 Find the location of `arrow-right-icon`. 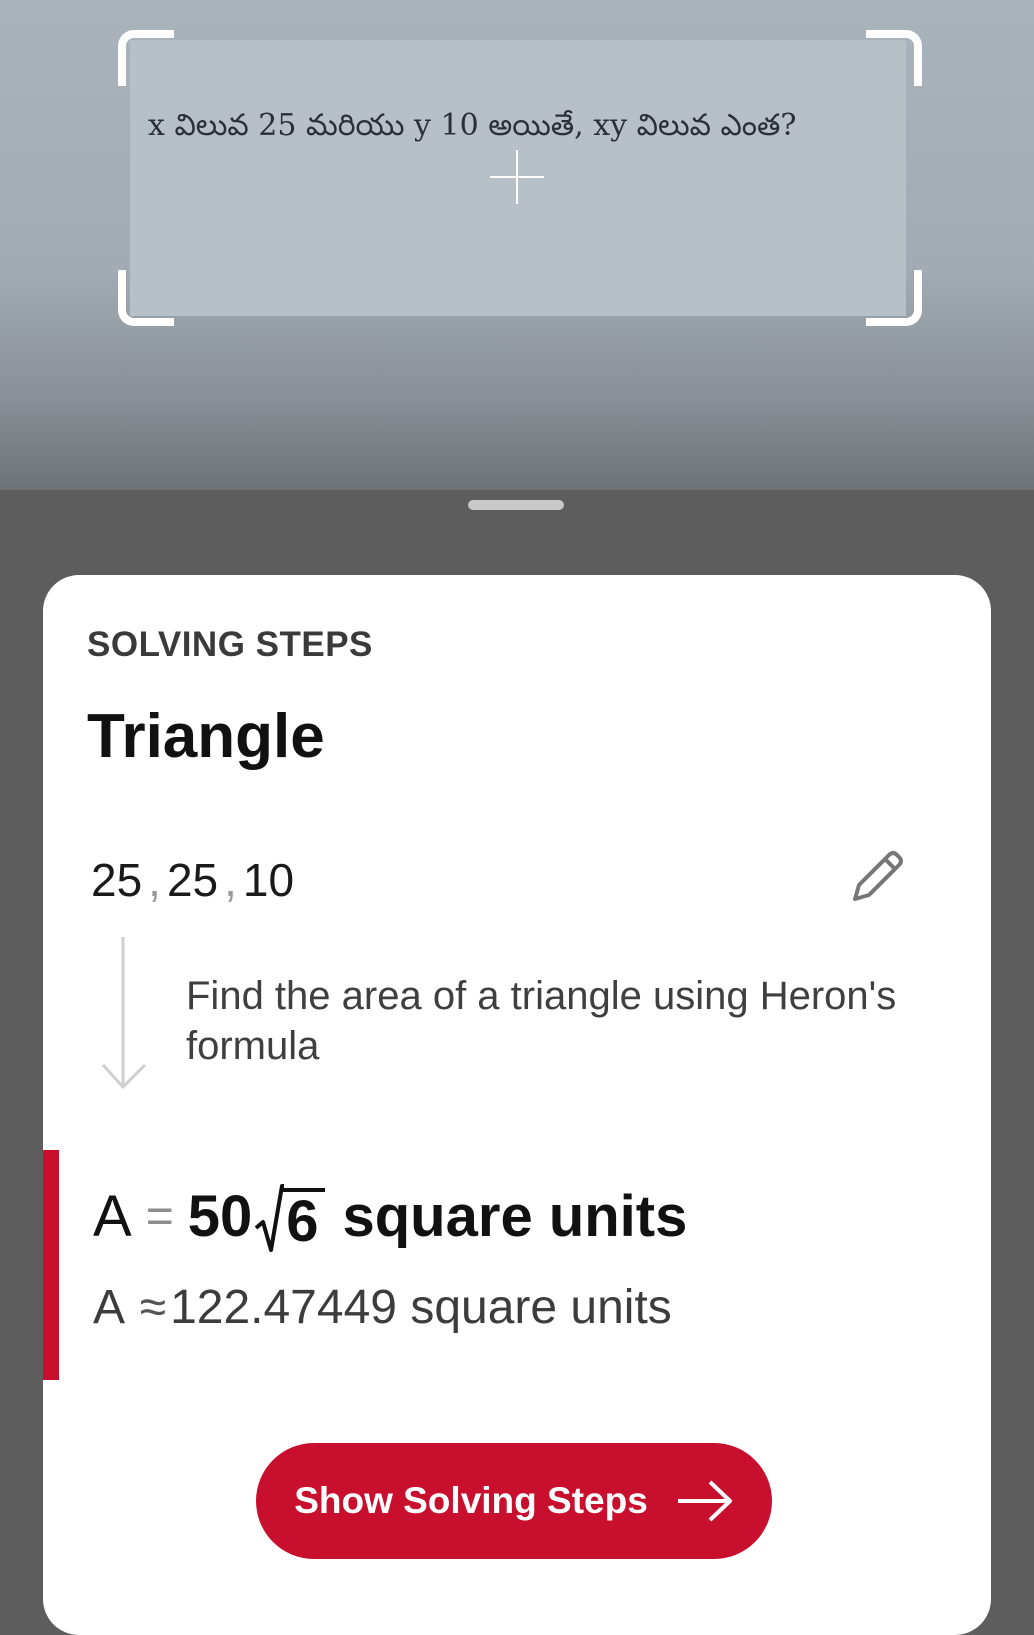

arrow-right-icon is located at coordinates (704, 1501).